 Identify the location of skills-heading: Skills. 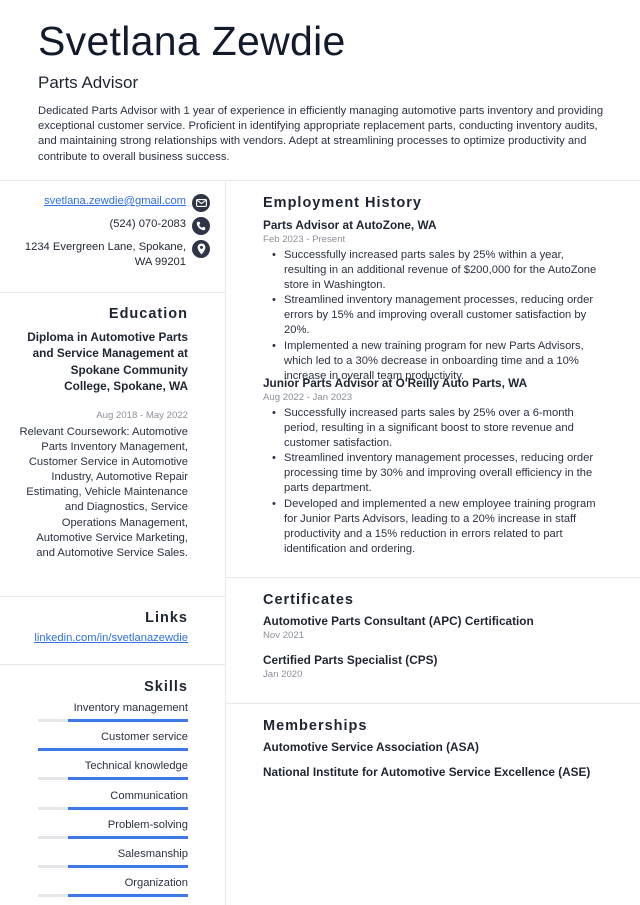
(166, 687).